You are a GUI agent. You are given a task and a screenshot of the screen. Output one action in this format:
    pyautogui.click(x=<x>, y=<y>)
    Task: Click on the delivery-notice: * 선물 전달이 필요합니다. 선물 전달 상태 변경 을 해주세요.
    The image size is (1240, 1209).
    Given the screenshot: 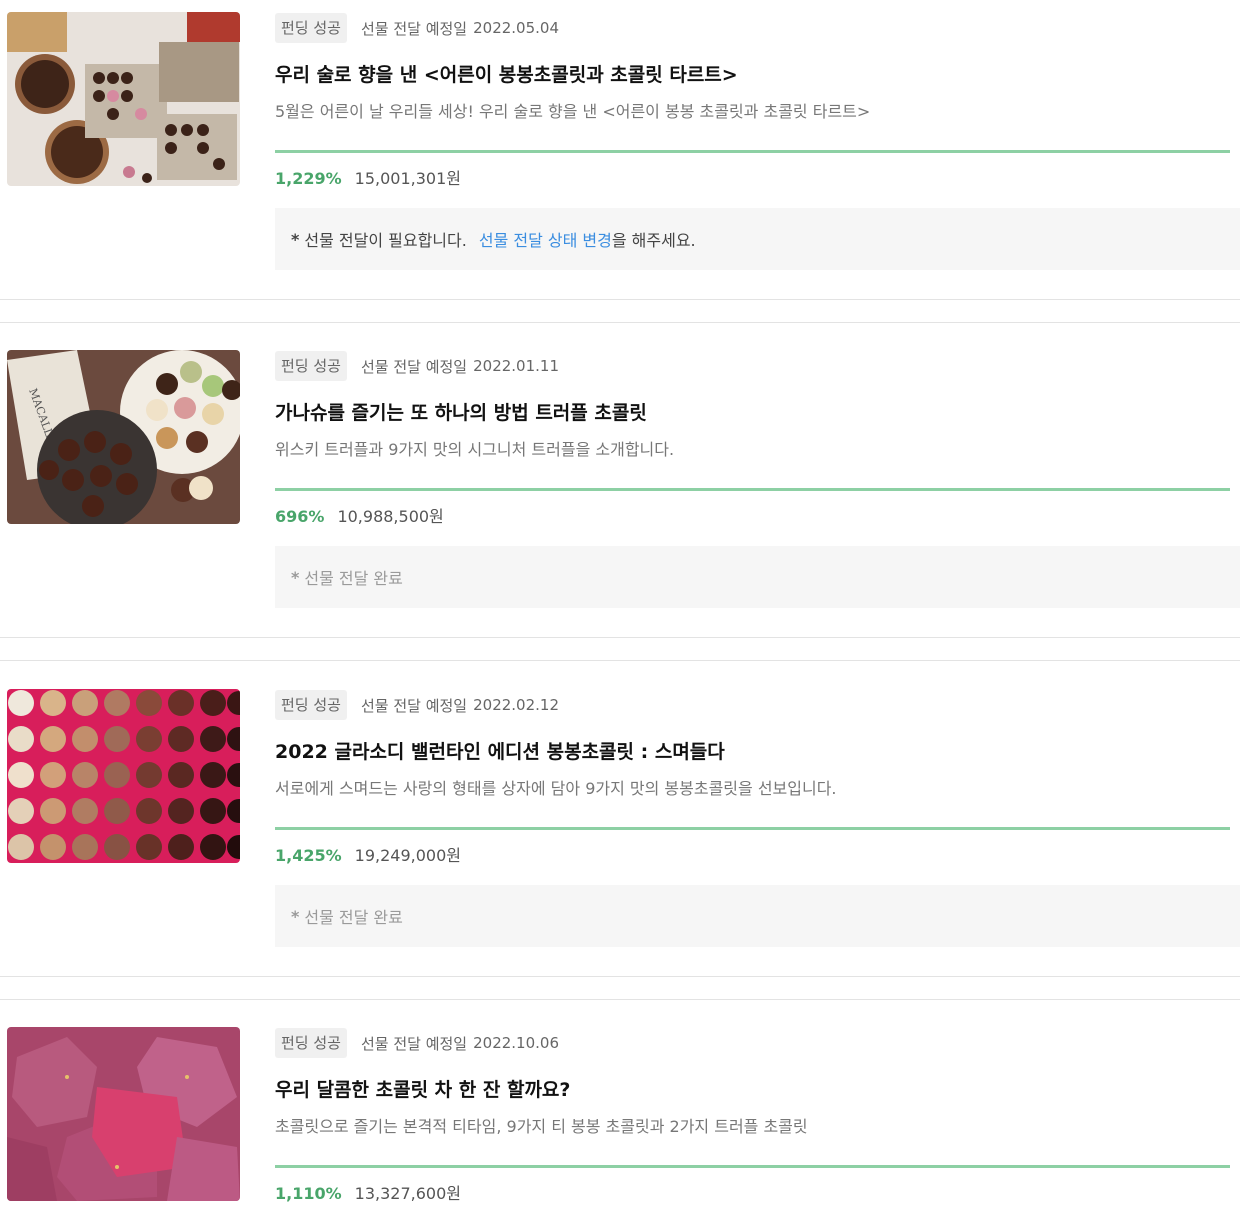 What is the action you would take?
    pyautogui.click(x=757, y=239)
    